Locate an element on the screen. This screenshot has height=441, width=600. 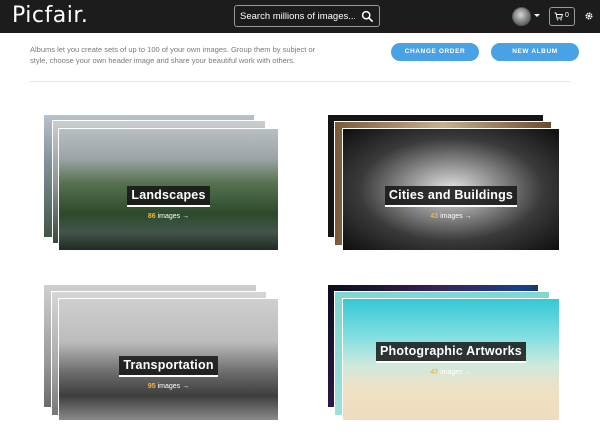
album-image-count: 86 images → is located at coordinates (168, 216).